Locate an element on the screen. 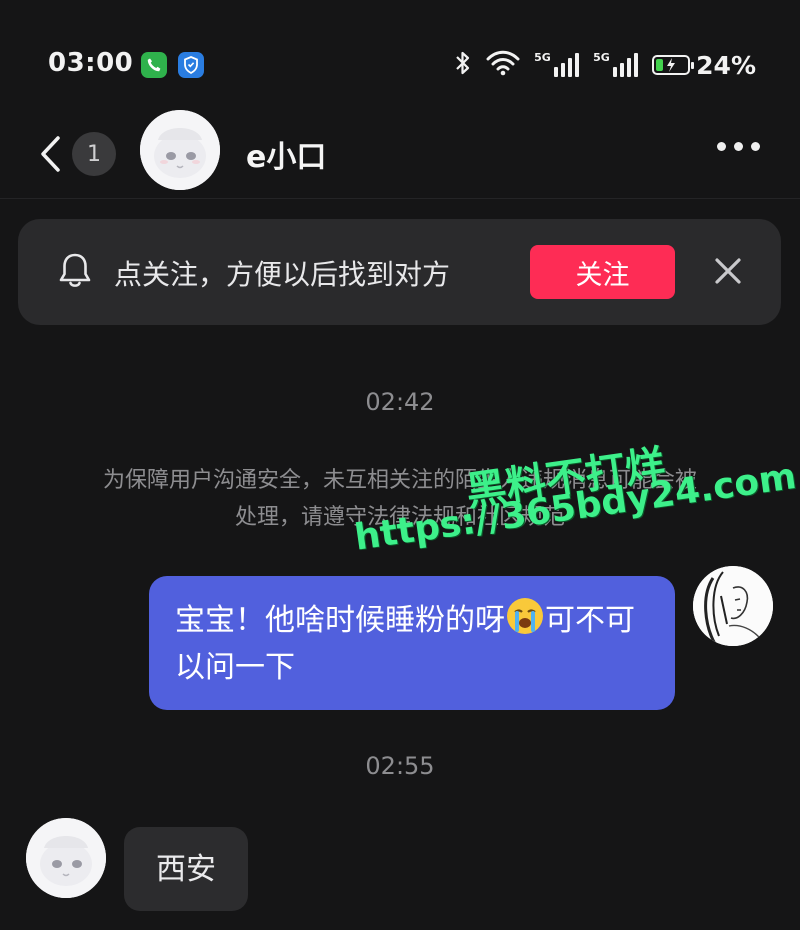 This screenshot has width=800, height=930. battery-indicator: 24% is located at coordinates (704, 65).